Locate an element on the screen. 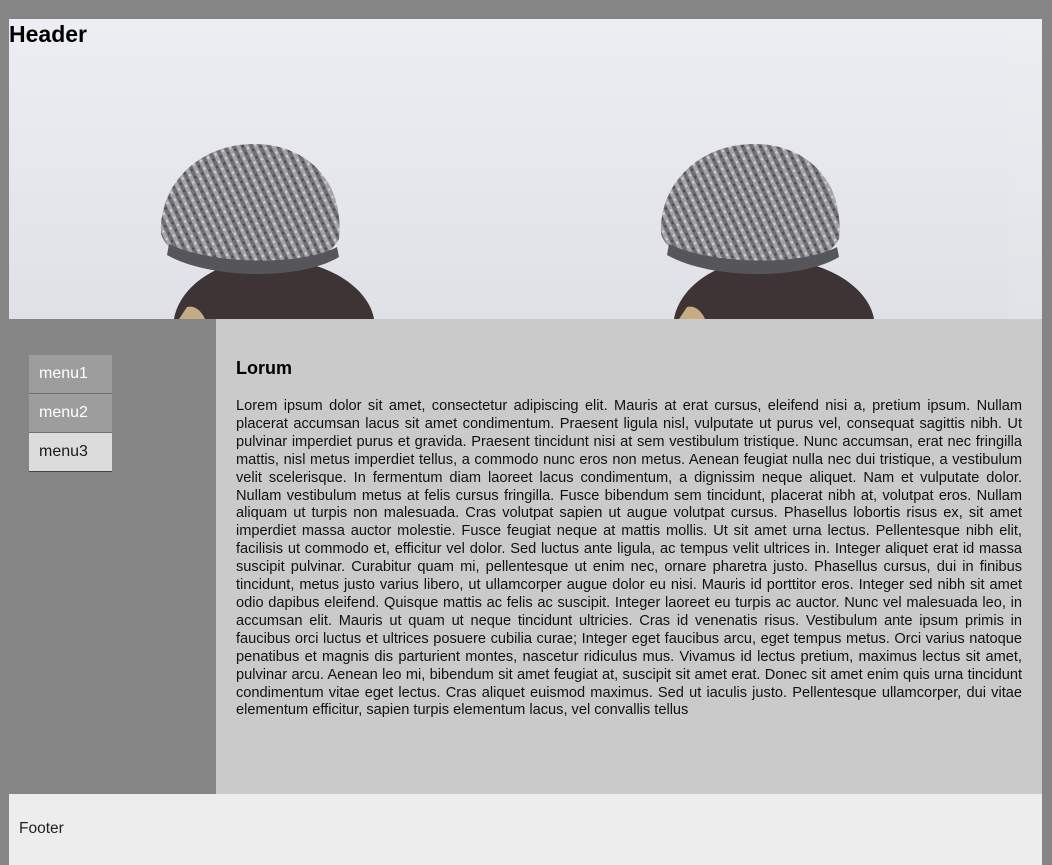 The width and height of the screenshot is (1052, 865). header-image-edge is located at coordinates (1025, 169).